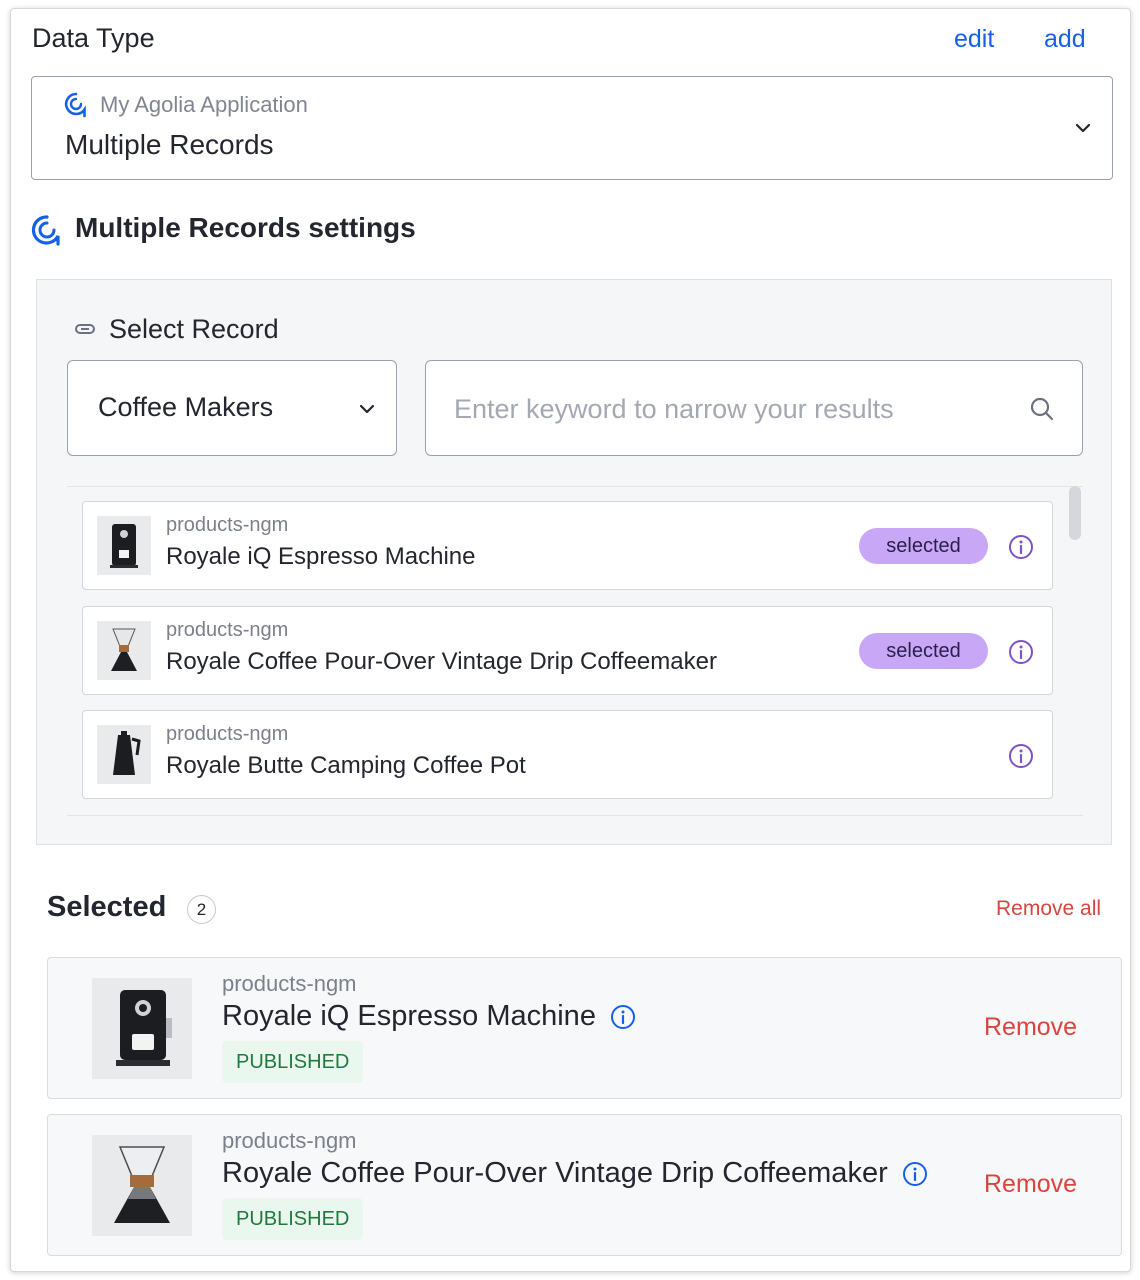  I want to click on search-icon, so click(1042, 409).